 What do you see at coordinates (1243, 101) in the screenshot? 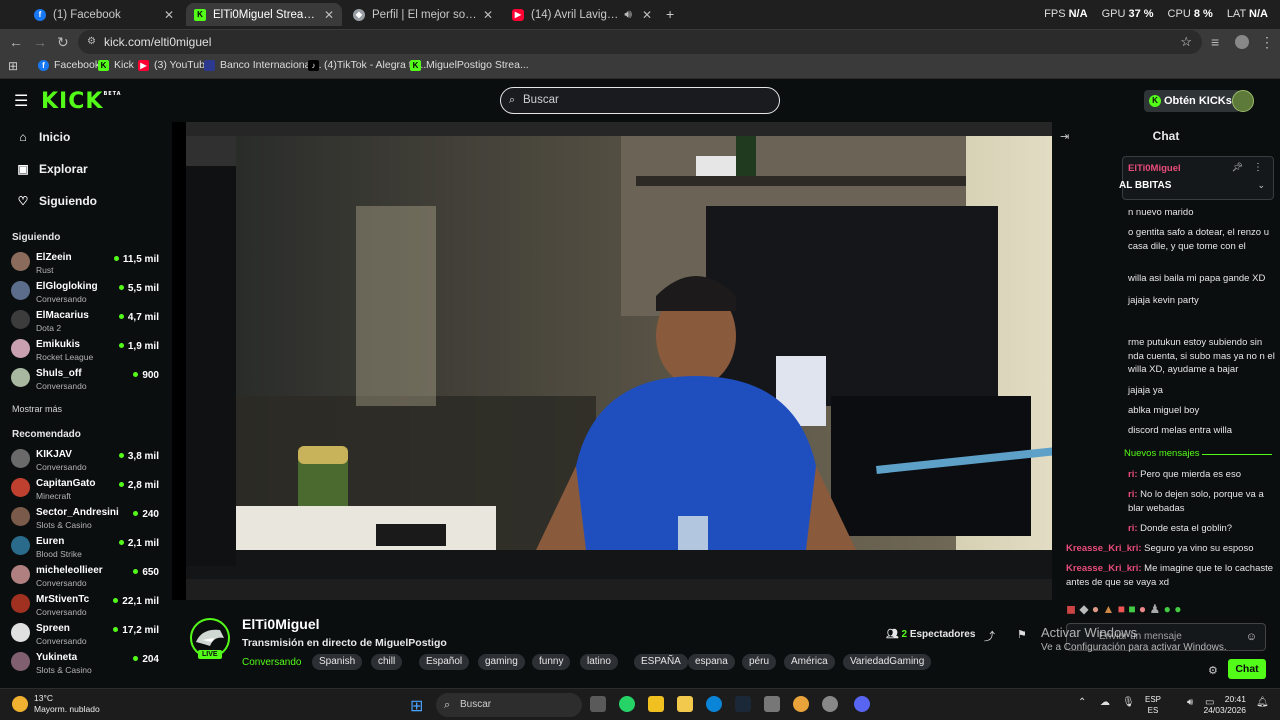
I see `user-avatar` at bounding box center [1243, 101].